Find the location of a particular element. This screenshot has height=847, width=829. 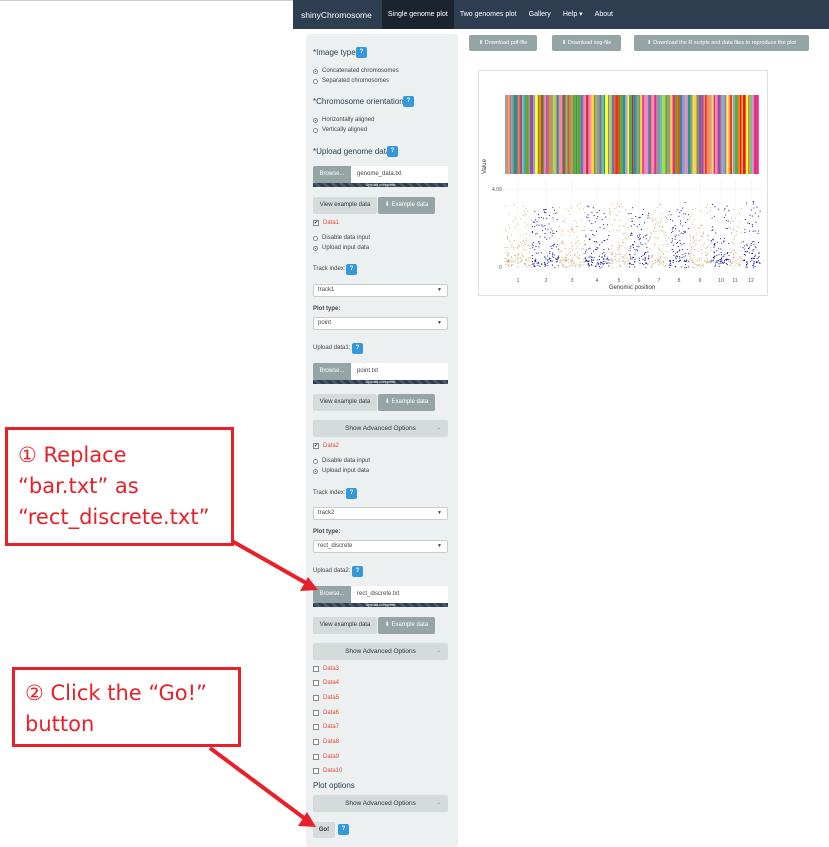

orientation-help-icon: ? is located at coordinates (408, 101).